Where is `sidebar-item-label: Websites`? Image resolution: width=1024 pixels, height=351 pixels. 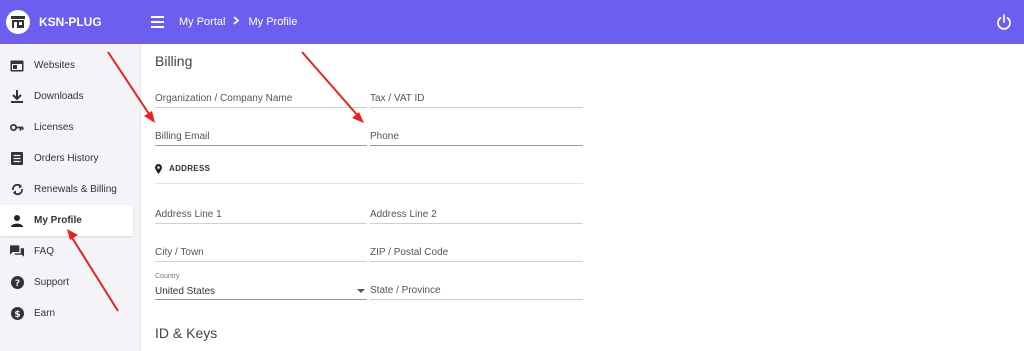 sidebar-item-label: Websites is located at coordinates (54, 65).